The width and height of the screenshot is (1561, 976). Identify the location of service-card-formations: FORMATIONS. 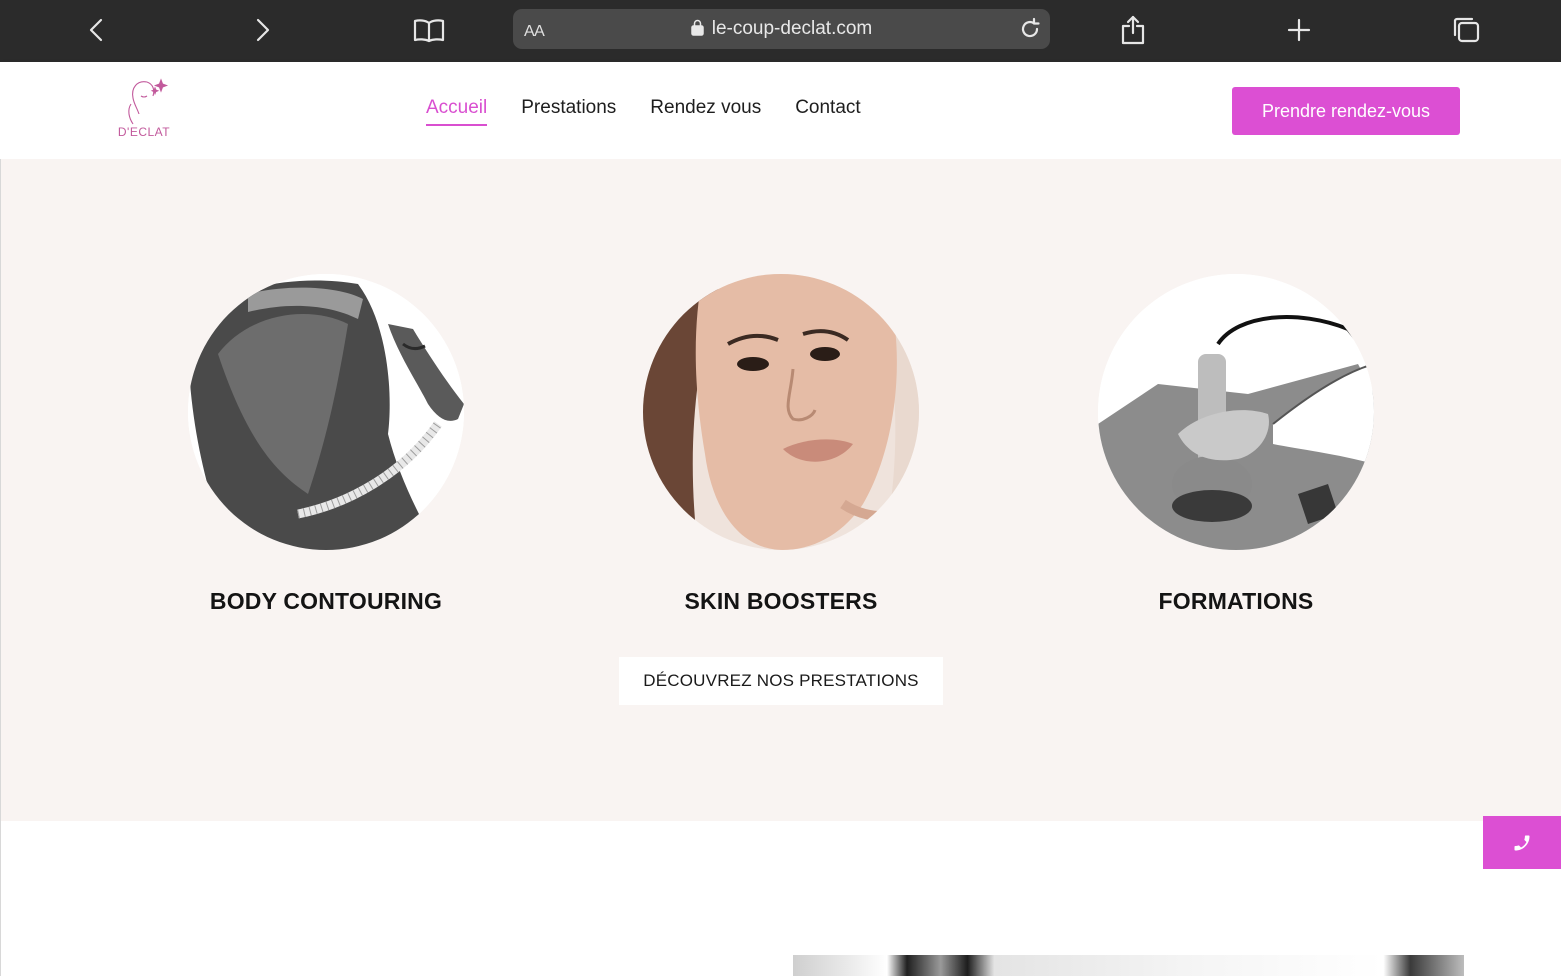
(1236, 444).